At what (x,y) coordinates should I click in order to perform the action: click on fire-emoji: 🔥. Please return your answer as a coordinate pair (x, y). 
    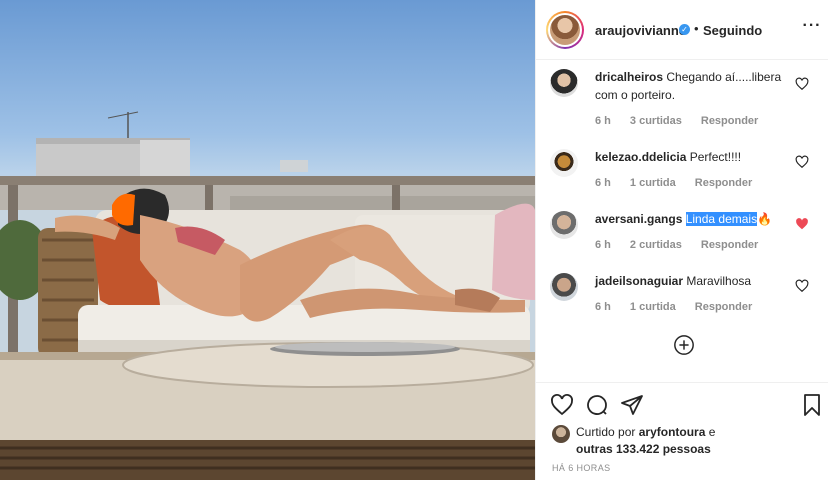
    Looking at the image, I should click on (765, 219).